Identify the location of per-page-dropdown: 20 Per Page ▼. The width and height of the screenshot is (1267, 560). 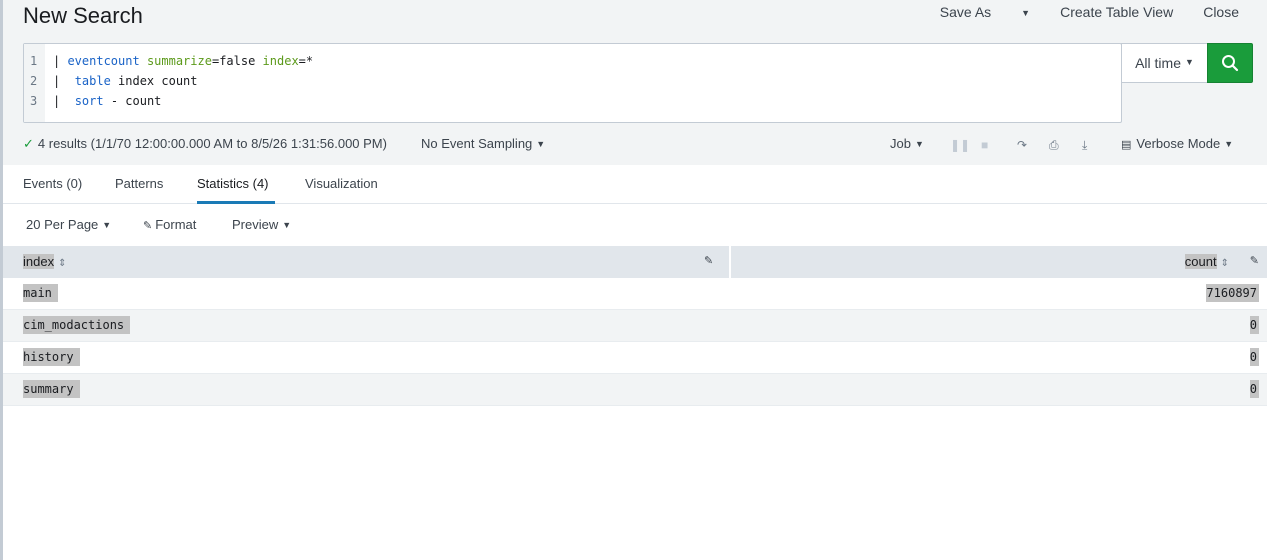
(68, 224).